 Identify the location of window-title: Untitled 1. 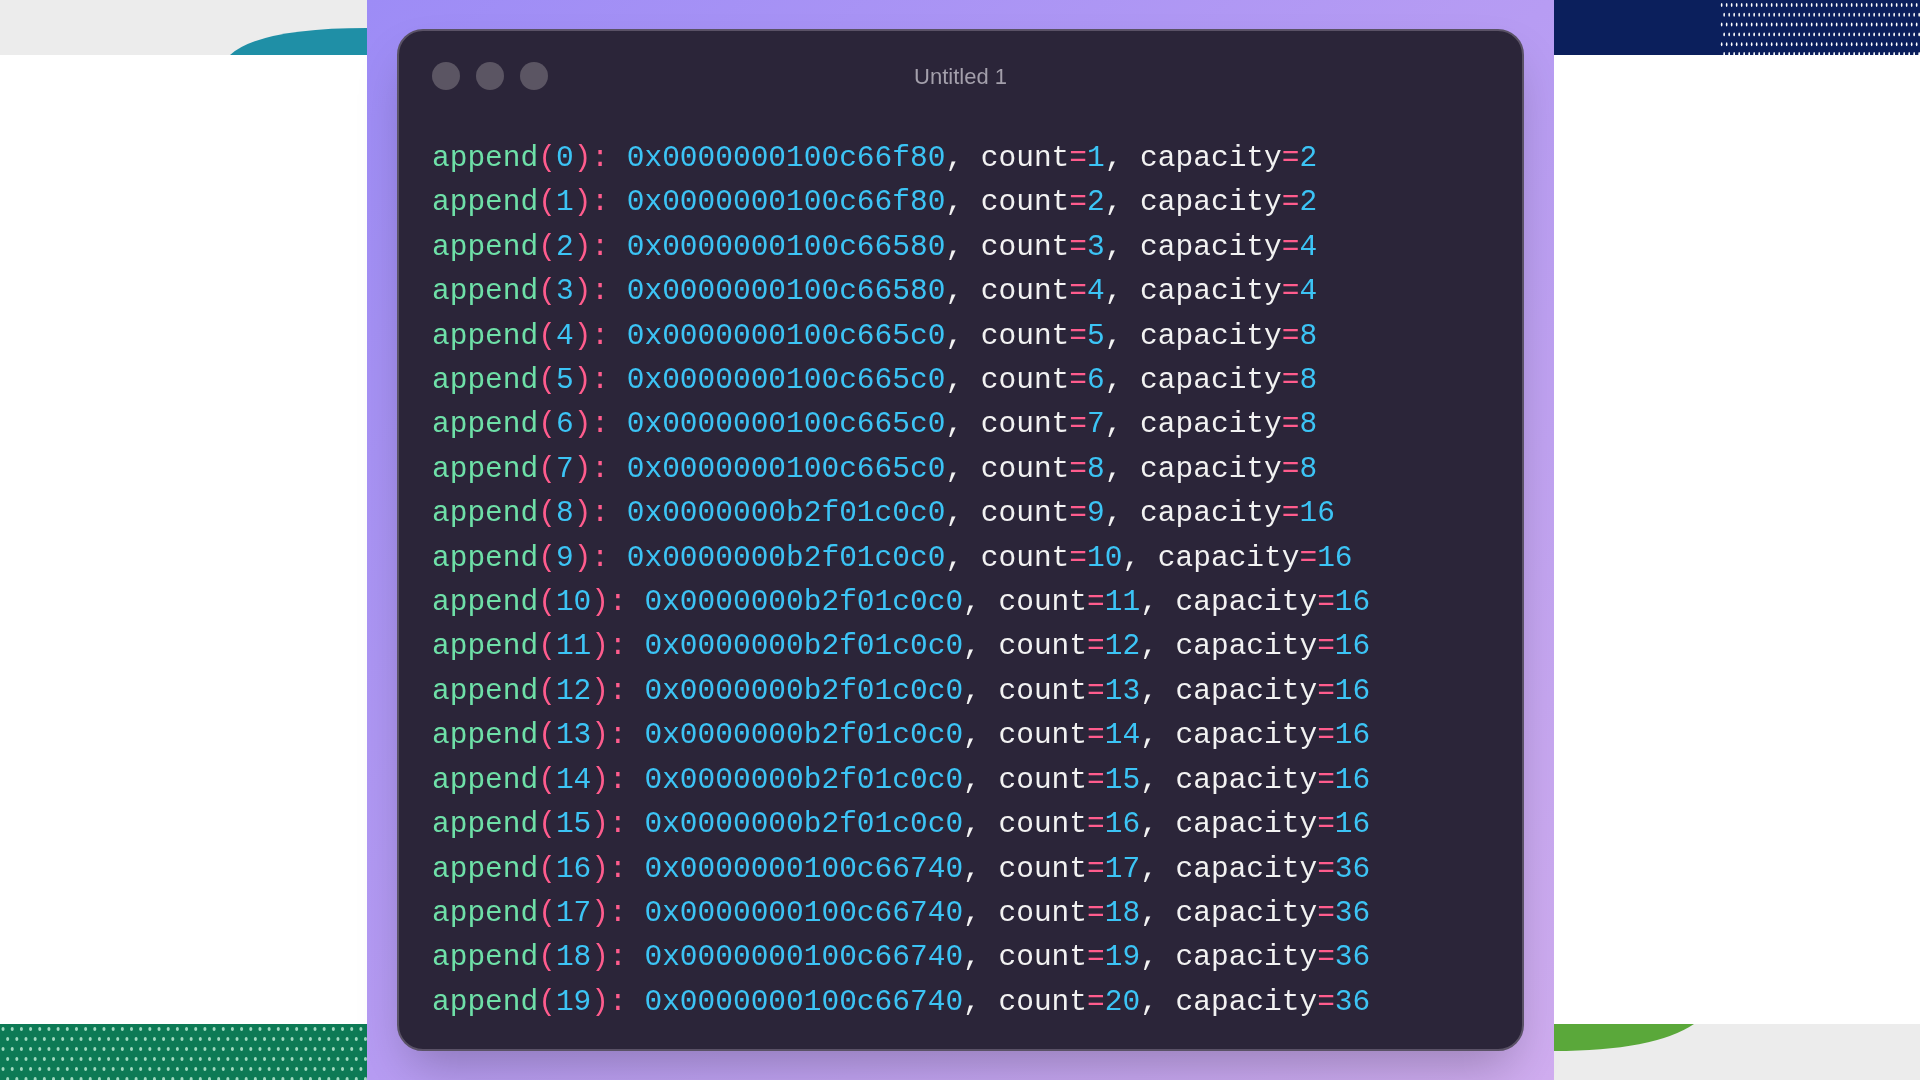
(960, 76).